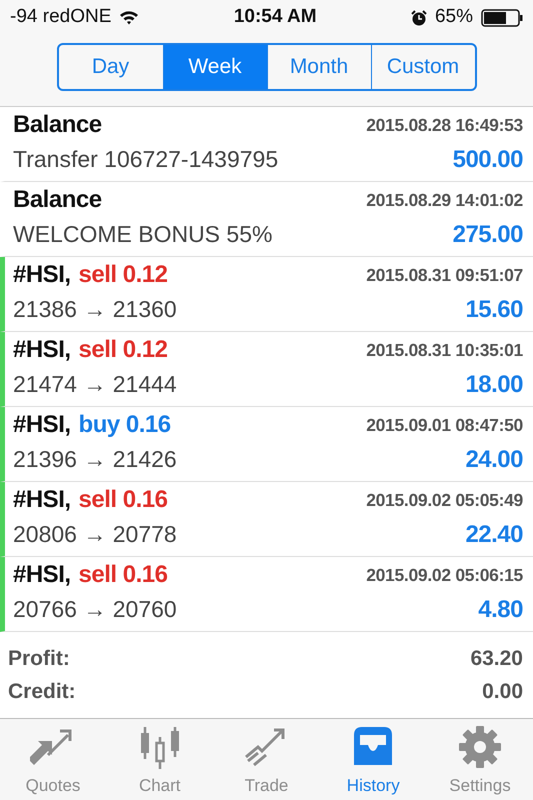  Describe the element at coordinates (487, 235) in the screenshot. I see `record-amount: 275.00` at that location.